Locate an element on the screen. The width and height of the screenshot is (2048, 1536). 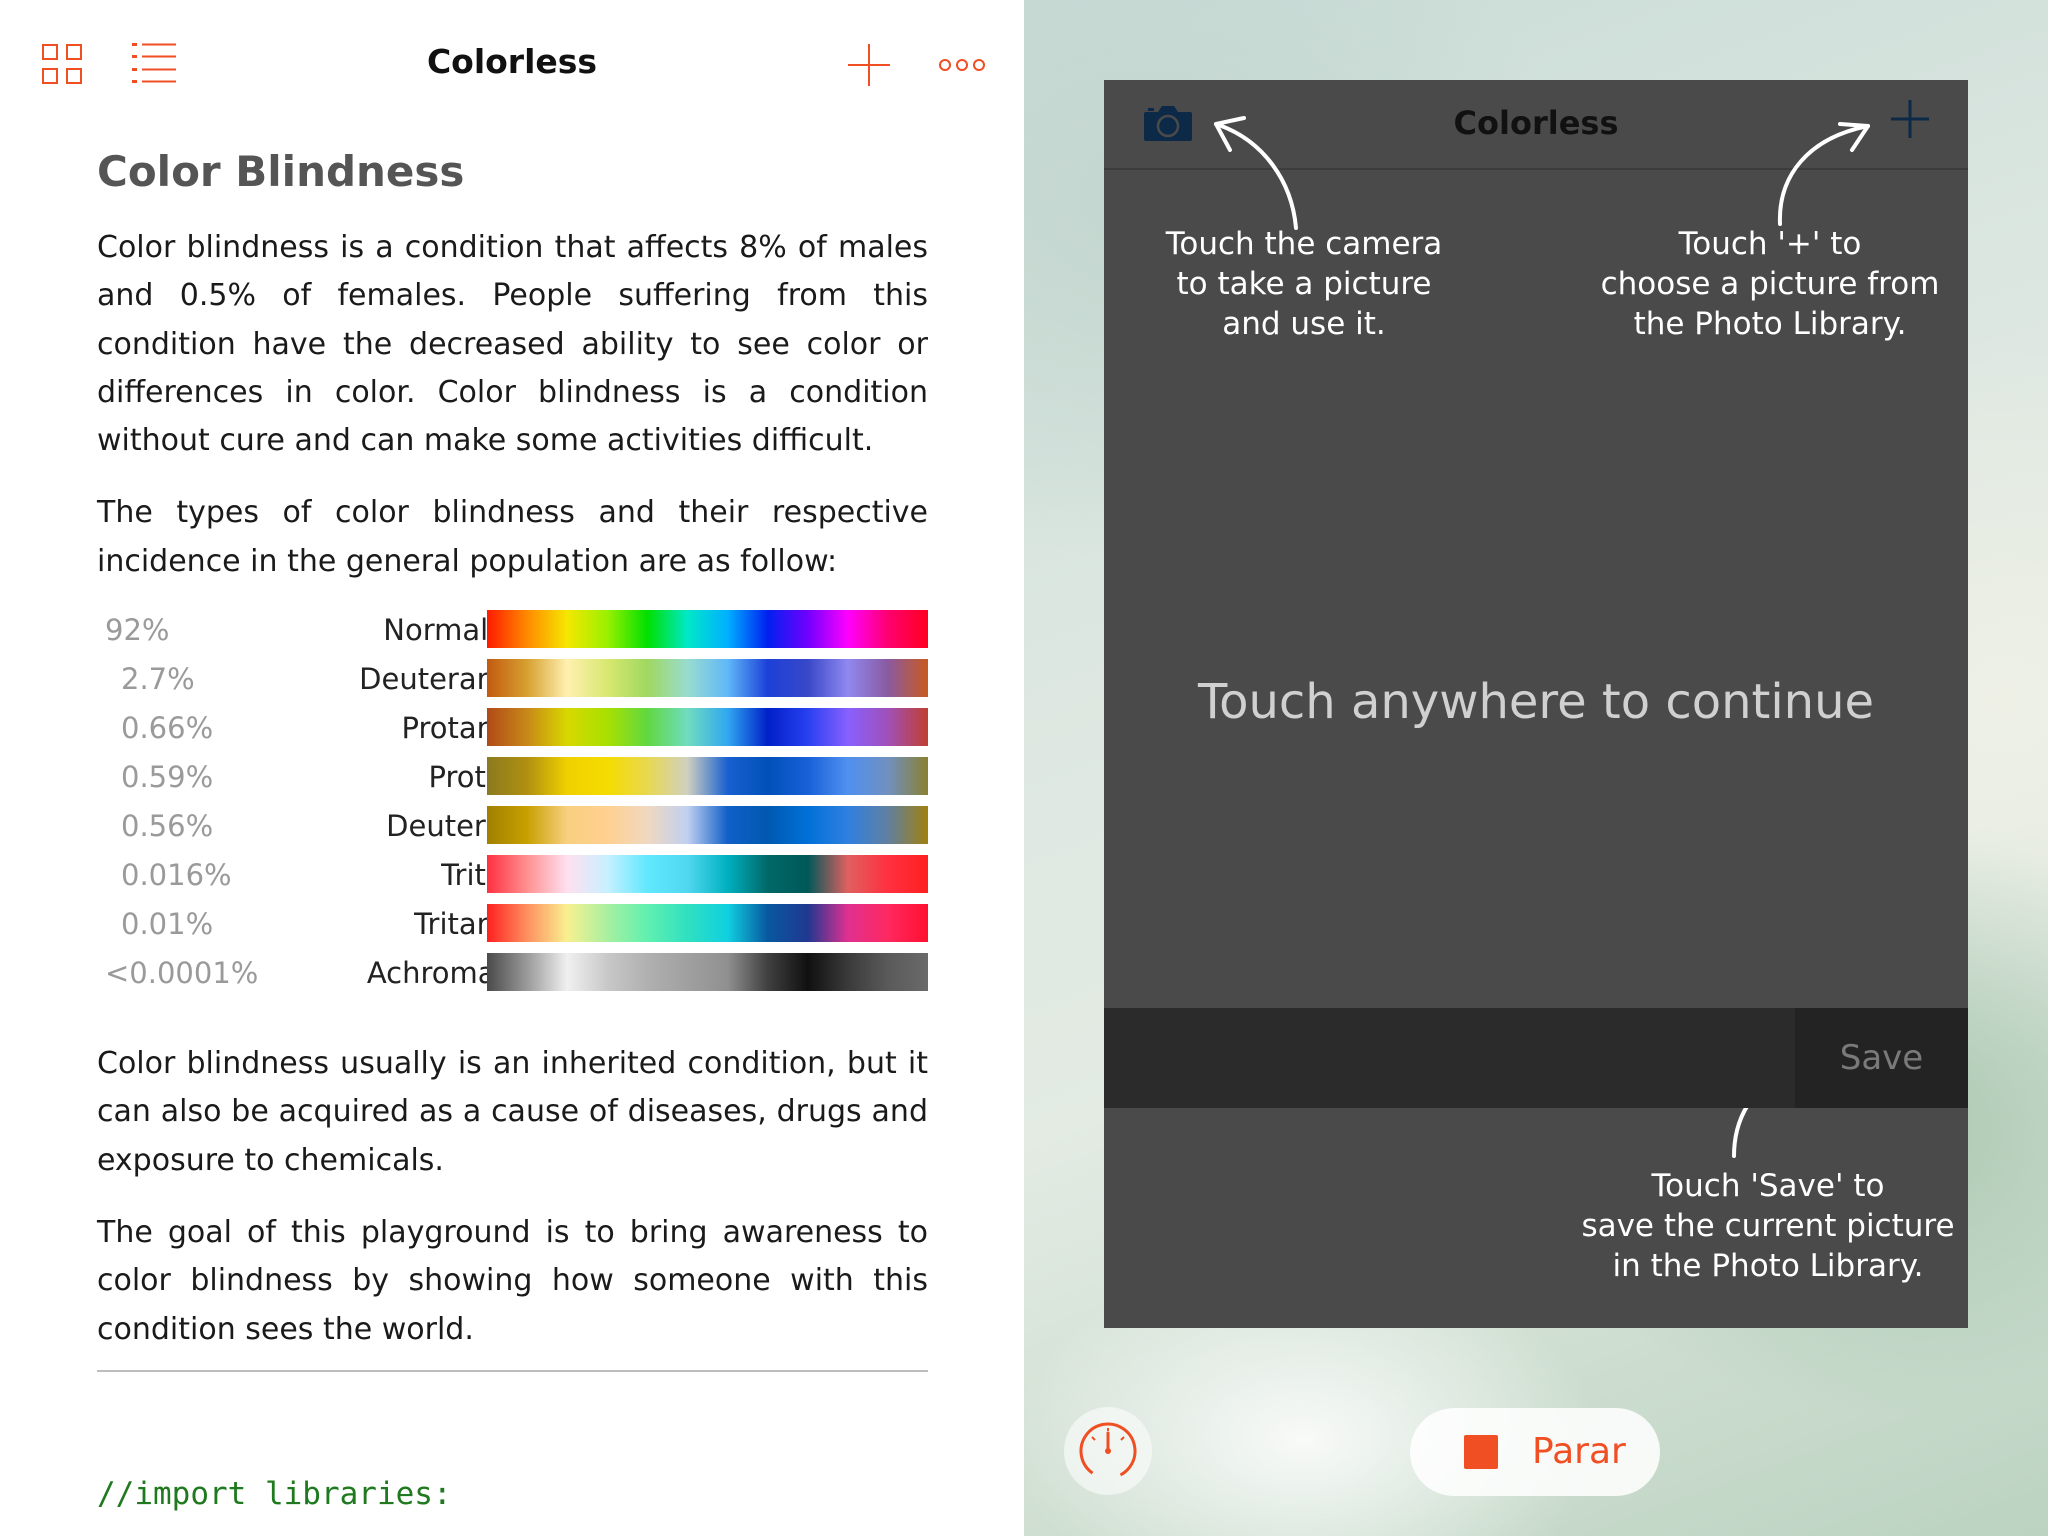
hint-plus-line: choose a picture from is located at coordinates (1770, 284).